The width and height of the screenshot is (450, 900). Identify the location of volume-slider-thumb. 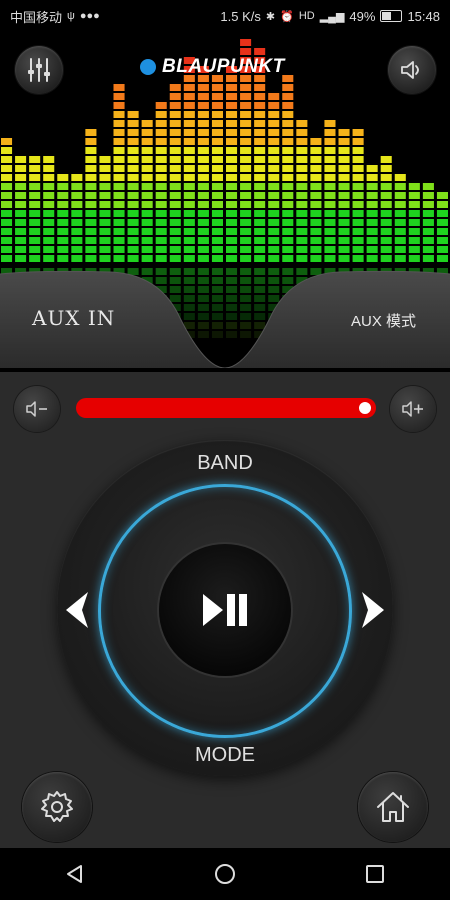
(365, 408).